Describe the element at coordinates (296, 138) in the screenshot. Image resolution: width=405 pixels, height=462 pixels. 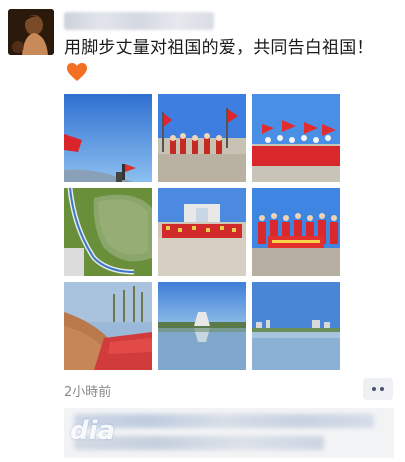
I see `red-stage-group-photo` at that location.